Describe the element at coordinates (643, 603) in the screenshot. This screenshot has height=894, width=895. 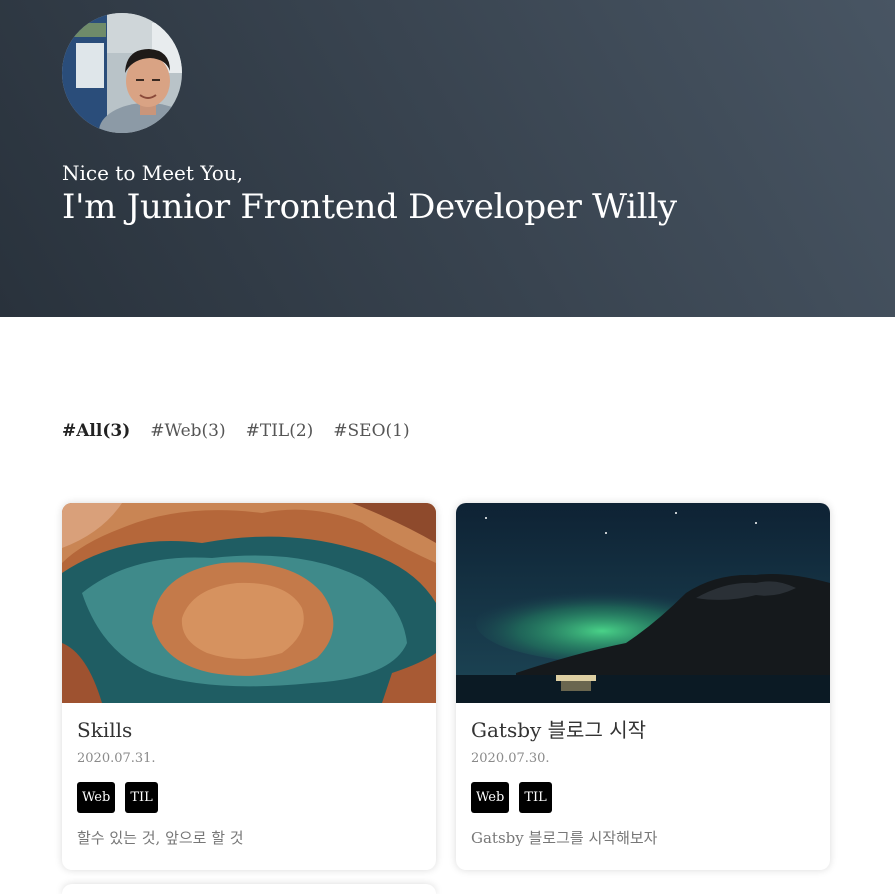
I see `post-thumbnail-aurora` at that location.